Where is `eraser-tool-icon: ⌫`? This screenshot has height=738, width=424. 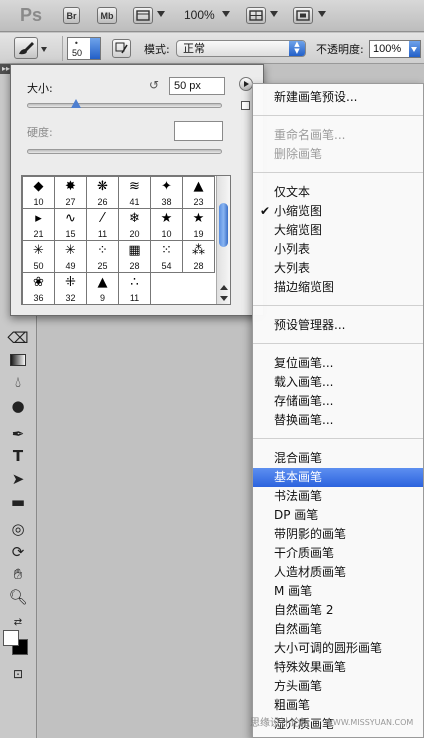
eraser-tool-icon: ⌫ is located at coordinates (17, 338).